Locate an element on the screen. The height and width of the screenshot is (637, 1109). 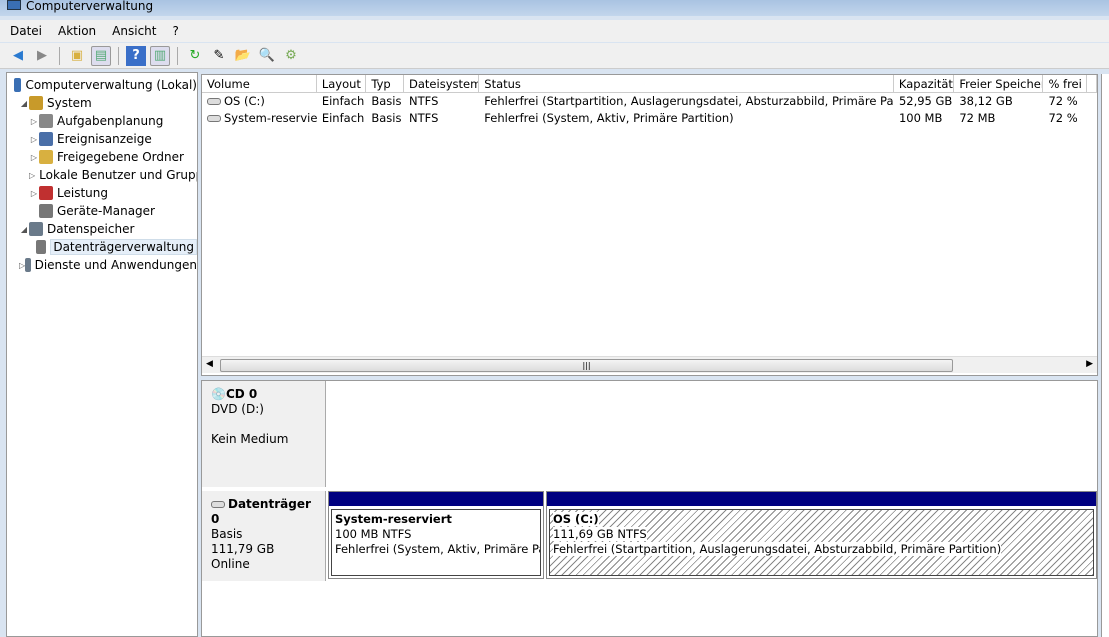
partition-name: System-reserviert is located at coordinates (393, 519).